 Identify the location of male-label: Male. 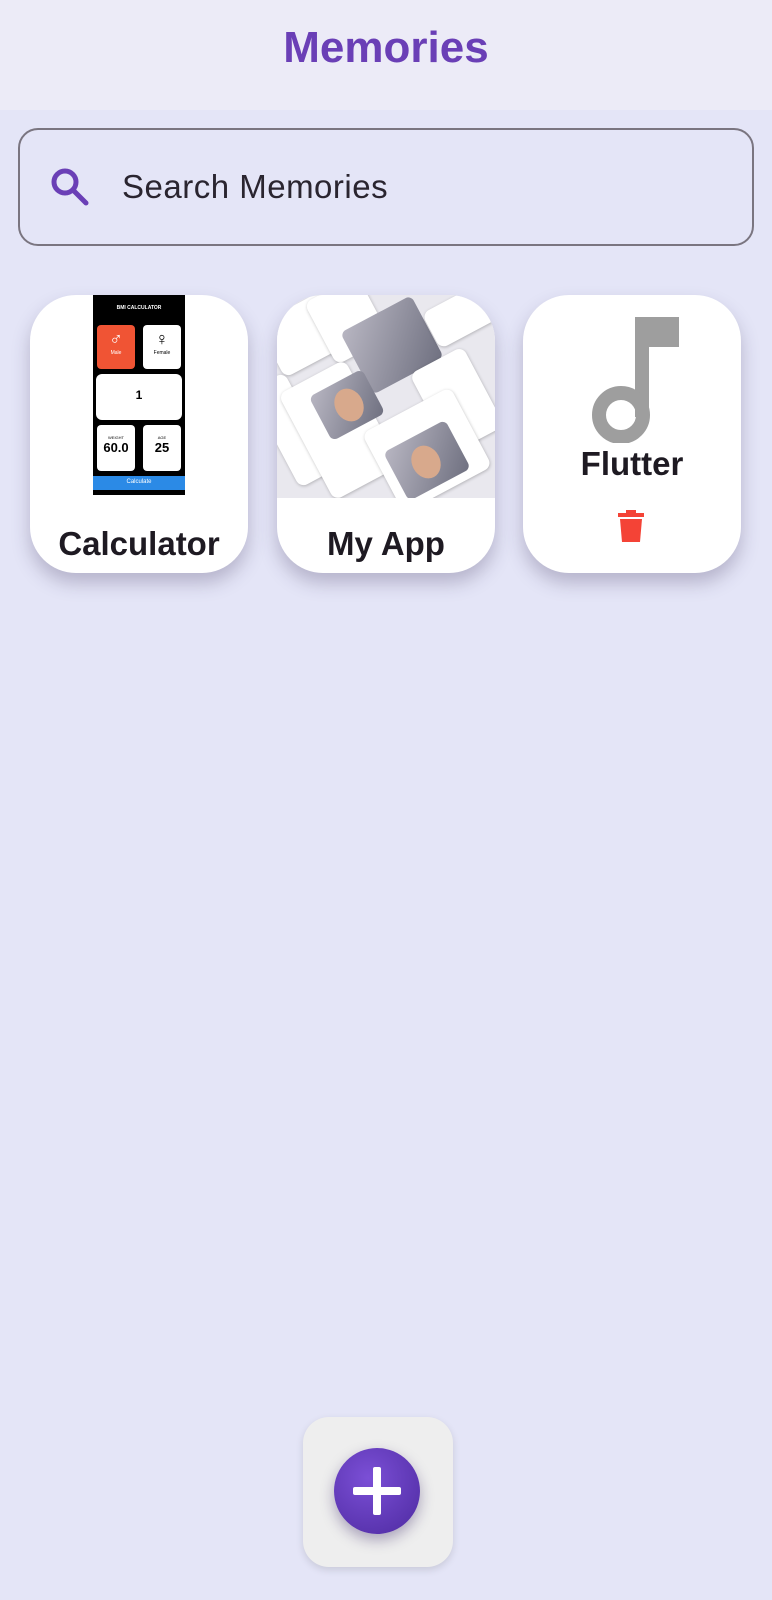
(116, 353).